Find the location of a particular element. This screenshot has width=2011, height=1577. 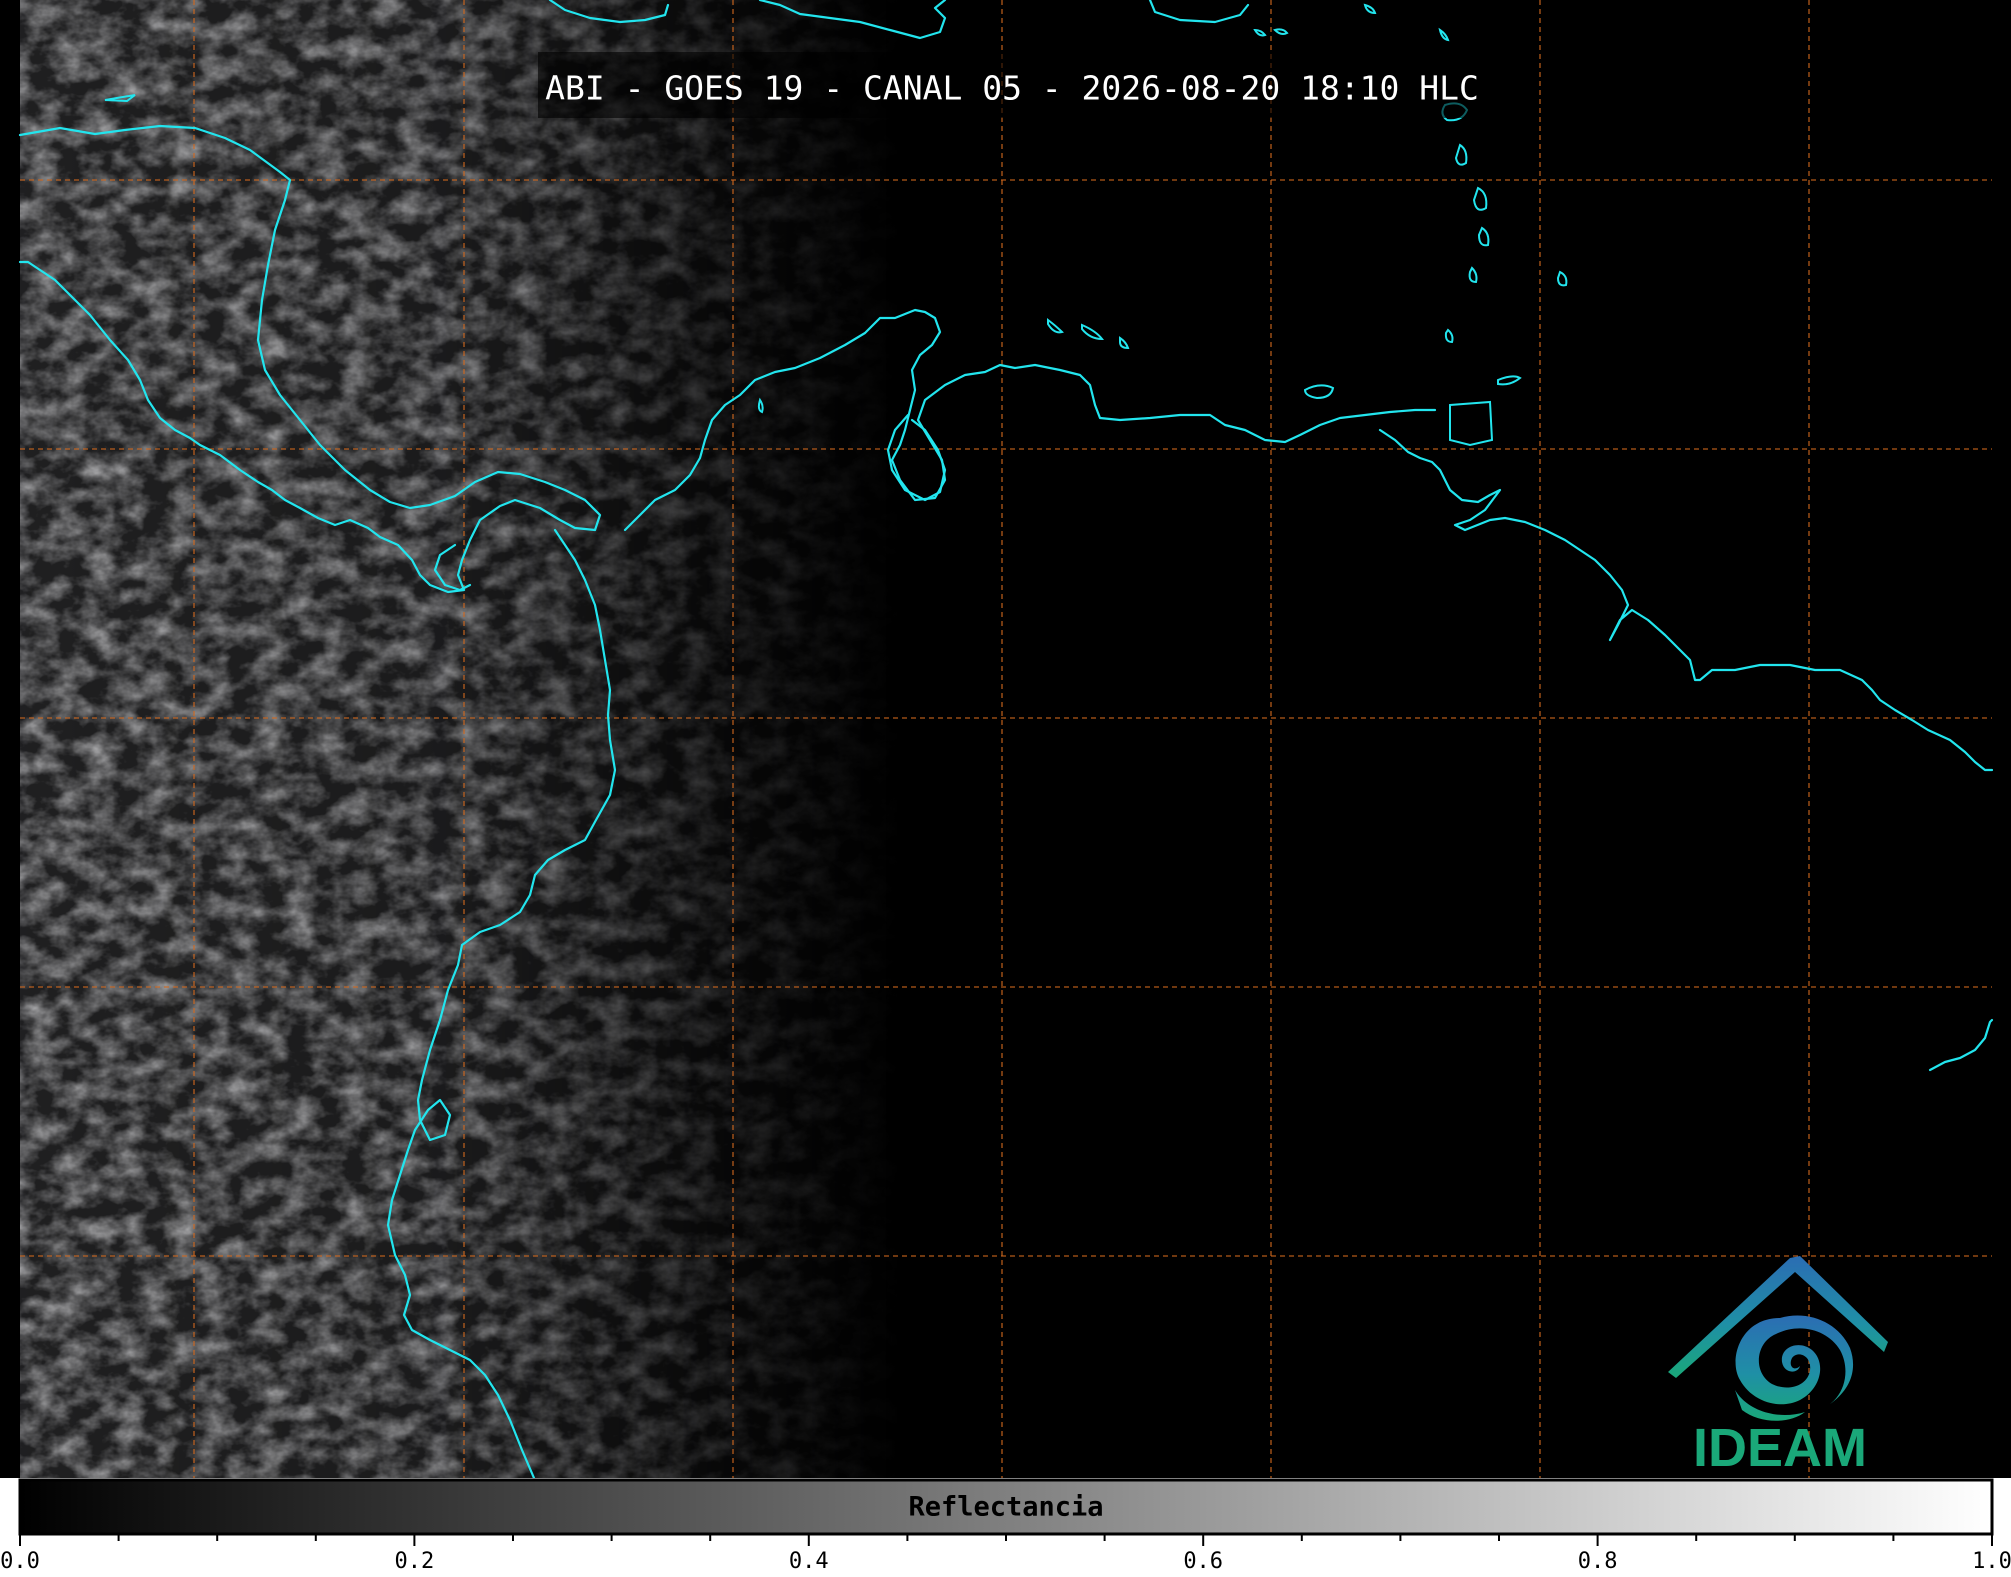

colorbar-graphic: Reflectancia 0.0 0.2 0.4 0.6 0.8 1.0 is located at coordinates (1005, 1526).